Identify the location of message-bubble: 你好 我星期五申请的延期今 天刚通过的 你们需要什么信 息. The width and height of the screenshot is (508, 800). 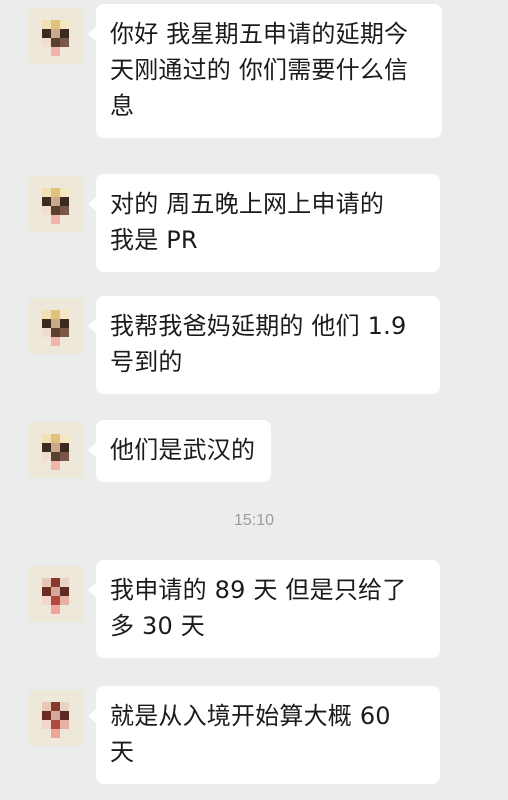
(265, 71).